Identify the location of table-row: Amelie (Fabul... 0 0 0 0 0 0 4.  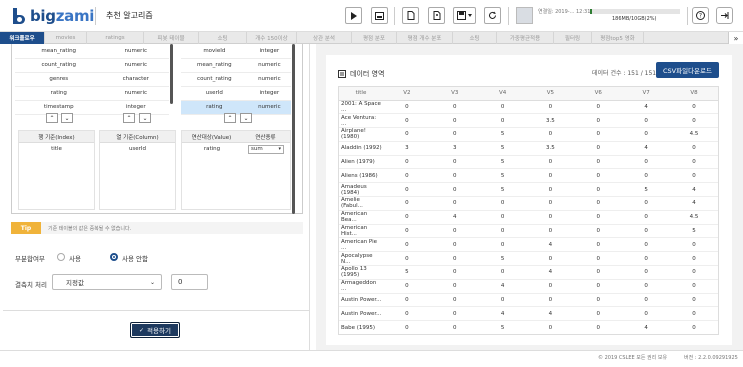
(528, 203).